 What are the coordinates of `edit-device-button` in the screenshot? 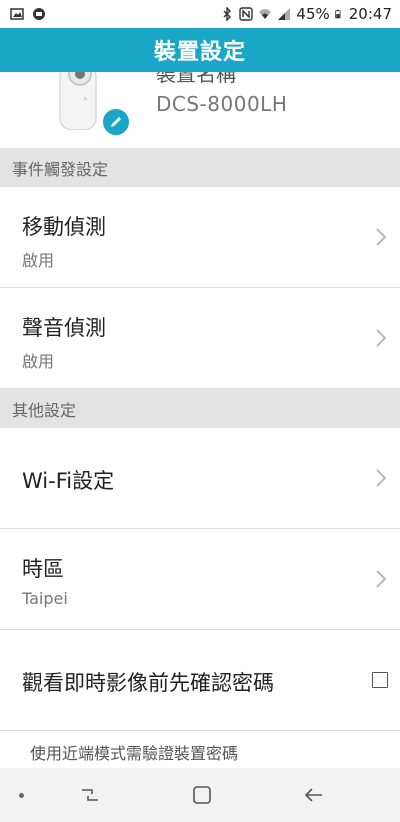 It's located at (116, 122).